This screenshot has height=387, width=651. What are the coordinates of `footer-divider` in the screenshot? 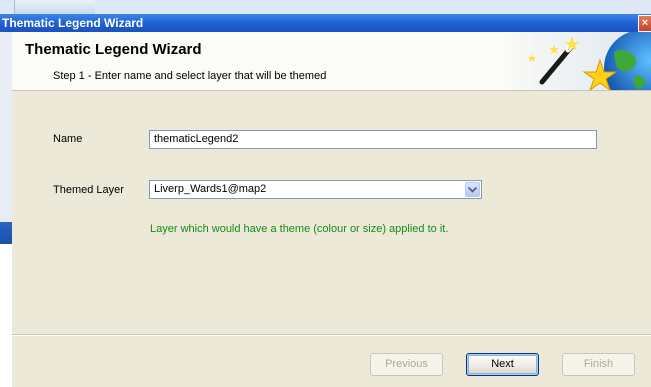 It's located at (331, 335).